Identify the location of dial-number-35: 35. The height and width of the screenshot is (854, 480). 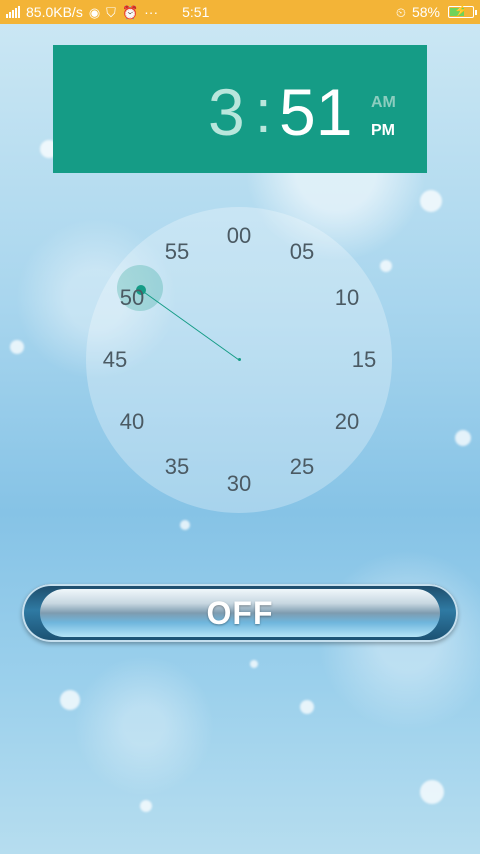
(177, 467).